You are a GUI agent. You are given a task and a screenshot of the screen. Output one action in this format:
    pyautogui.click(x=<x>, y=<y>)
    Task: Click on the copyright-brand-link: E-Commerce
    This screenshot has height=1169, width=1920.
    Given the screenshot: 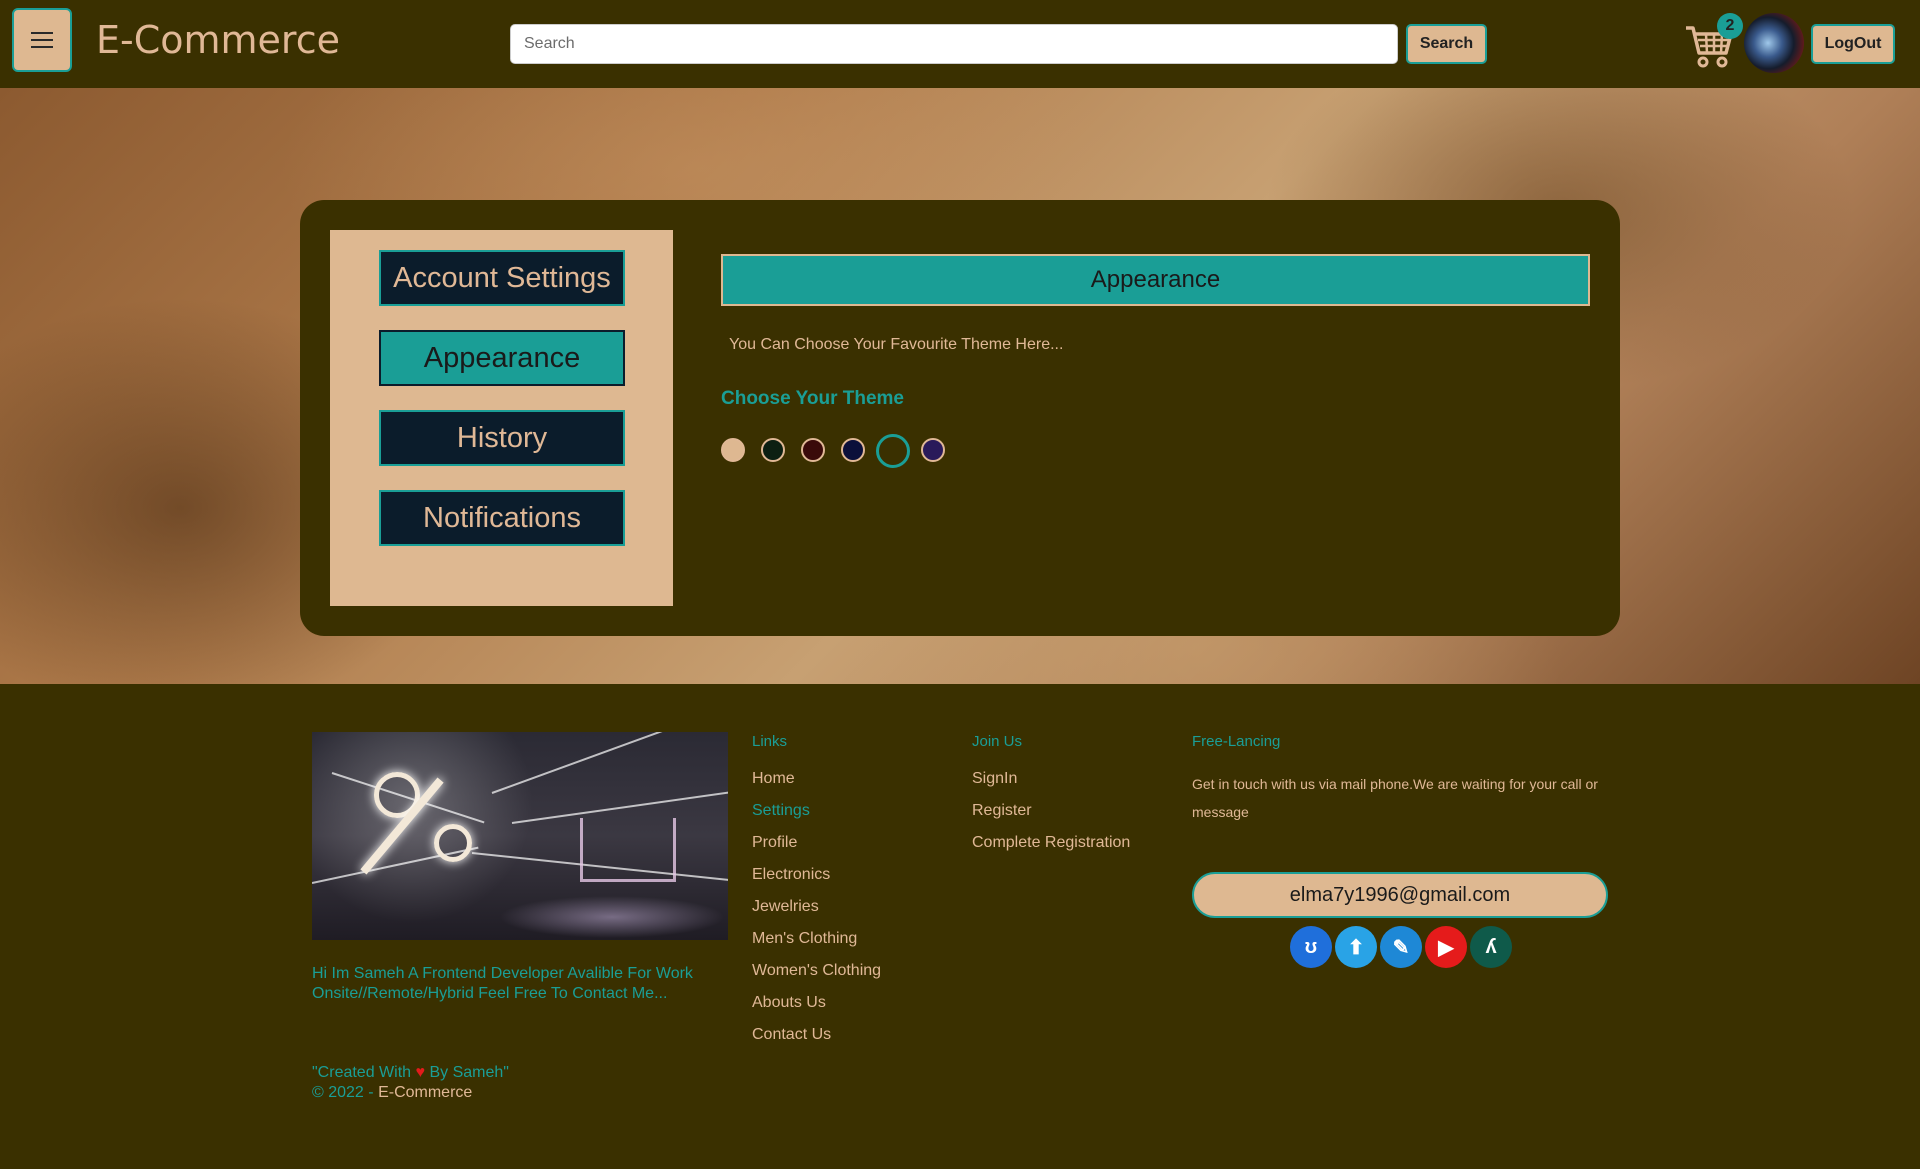 What is the action you would take?
    pyautogui.click(x=425, y=1092)
    